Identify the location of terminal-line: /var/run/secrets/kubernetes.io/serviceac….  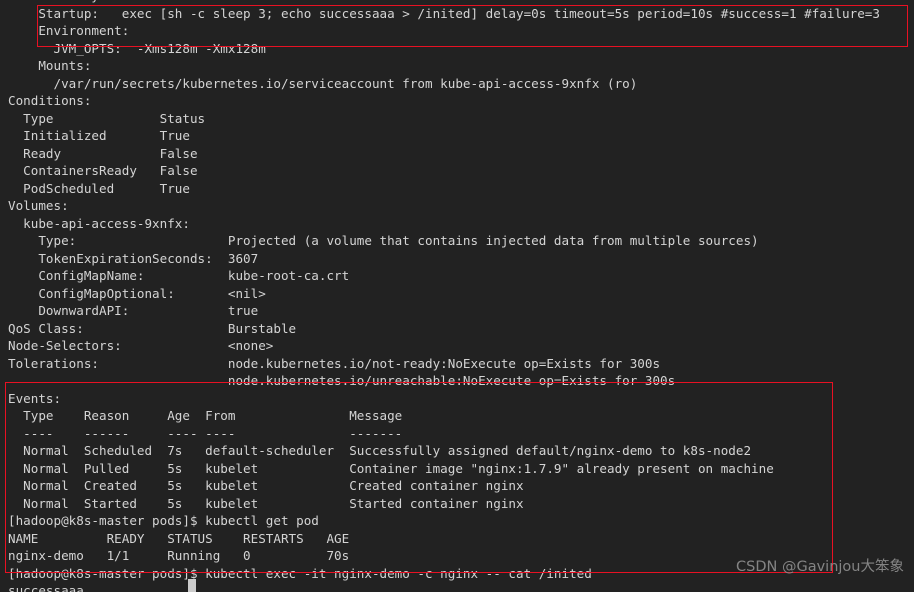
(323, 83).